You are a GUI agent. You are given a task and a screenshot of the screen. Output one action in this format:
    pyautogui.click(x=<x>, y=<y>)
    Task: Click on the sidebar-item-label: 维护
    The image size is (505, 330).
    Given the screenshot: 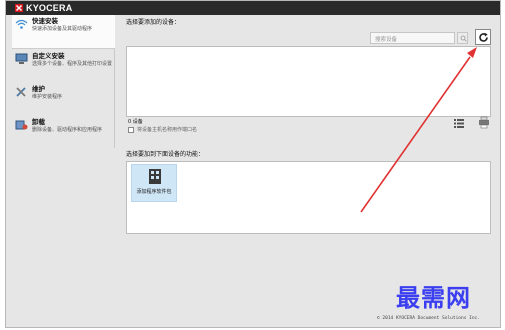 What is the action you would take?
    pyautogui.click(x=38, y=89)
    